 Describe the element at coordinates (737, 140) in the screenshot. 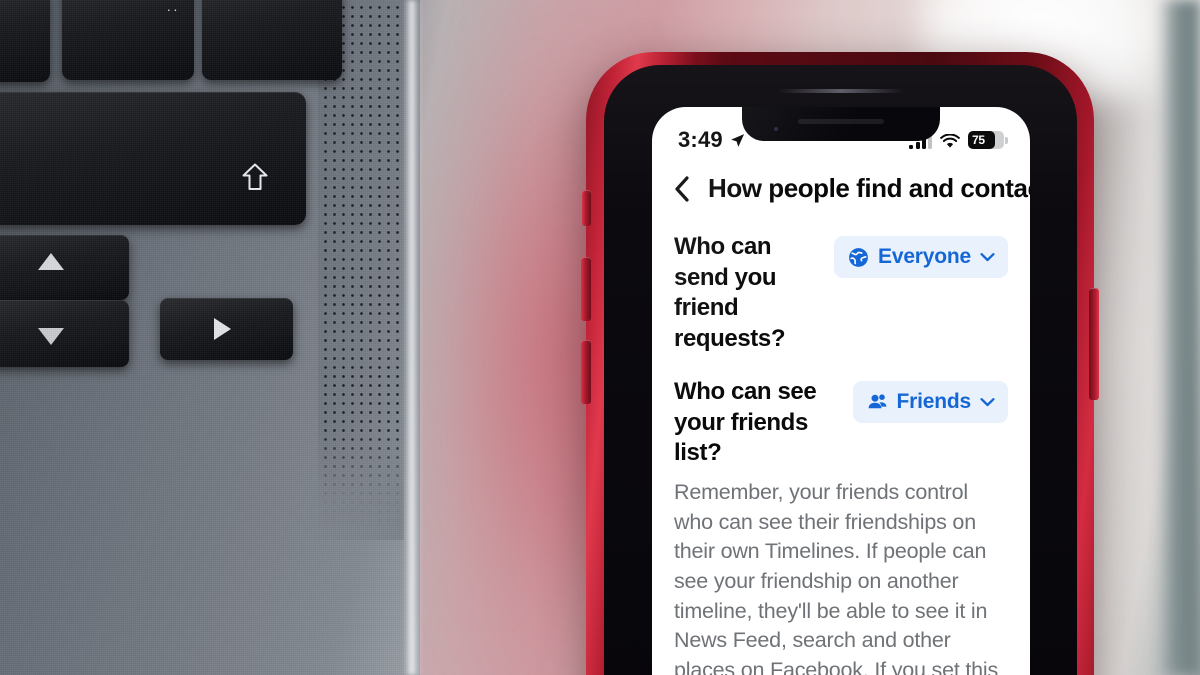

I see `location-arrow-icon` at that location.